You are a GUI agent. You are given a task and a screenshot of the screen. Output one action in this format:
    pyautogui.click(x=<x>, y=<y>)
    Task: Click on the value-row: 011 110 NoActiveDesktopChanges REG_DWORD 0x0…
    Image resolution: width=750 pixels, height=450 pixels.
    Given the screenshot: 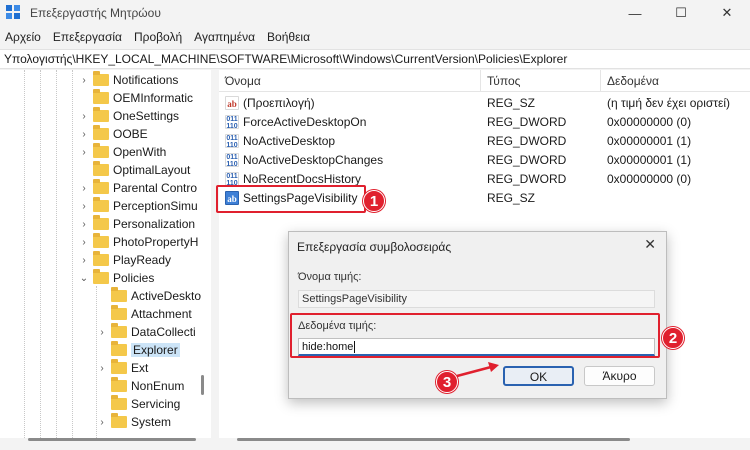 What is the action you would take?
    pyautogui.click(x=484, y=160)
    